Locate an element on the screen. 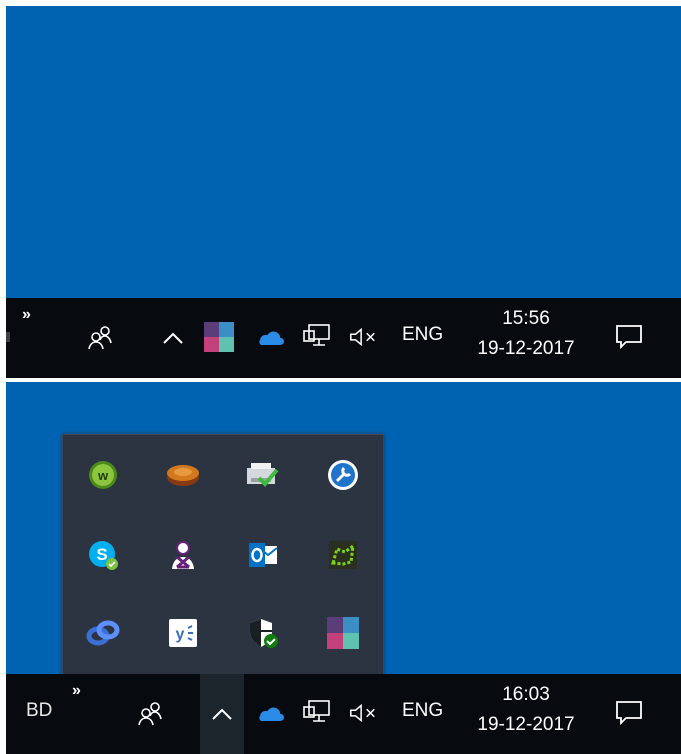  svg-text: w is located at coordinates (103, 475).